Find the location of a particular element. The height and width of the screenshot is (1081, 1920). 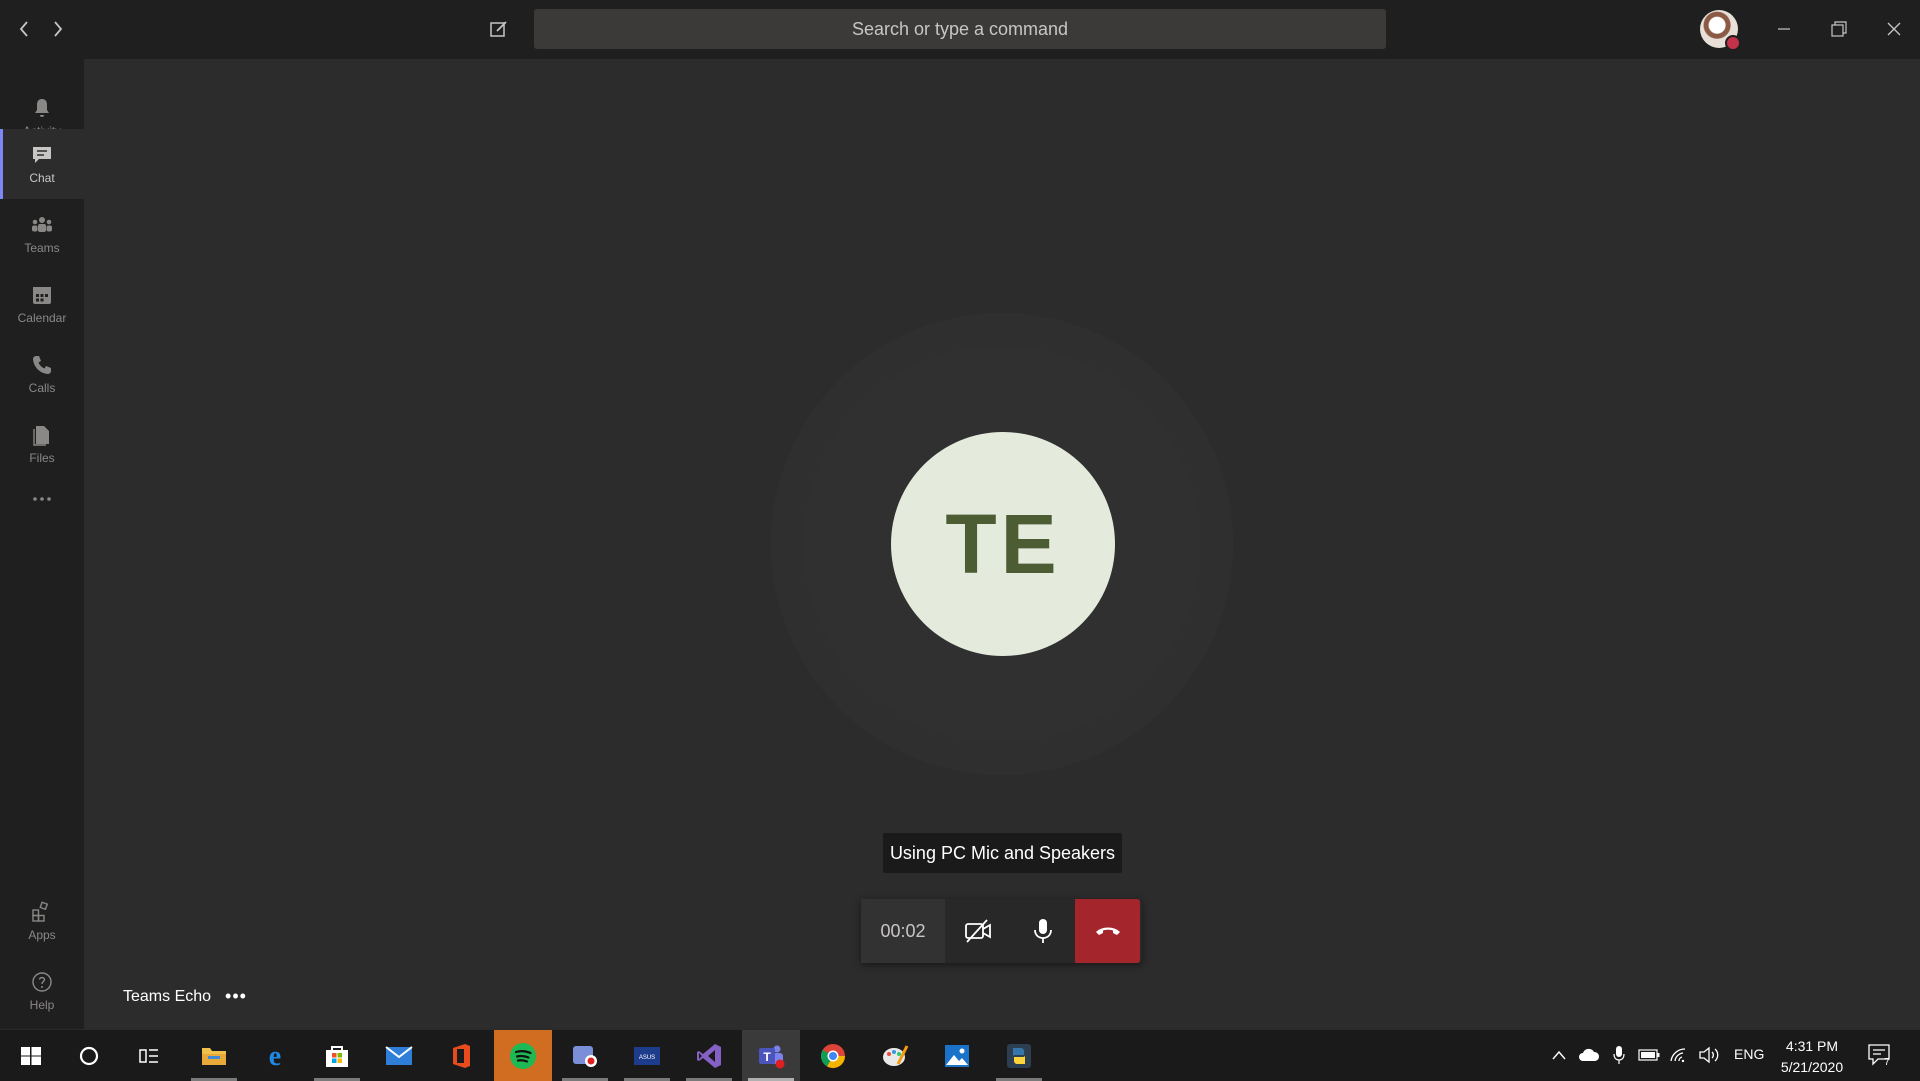

chat-icon is located at coordinates (42, 155).